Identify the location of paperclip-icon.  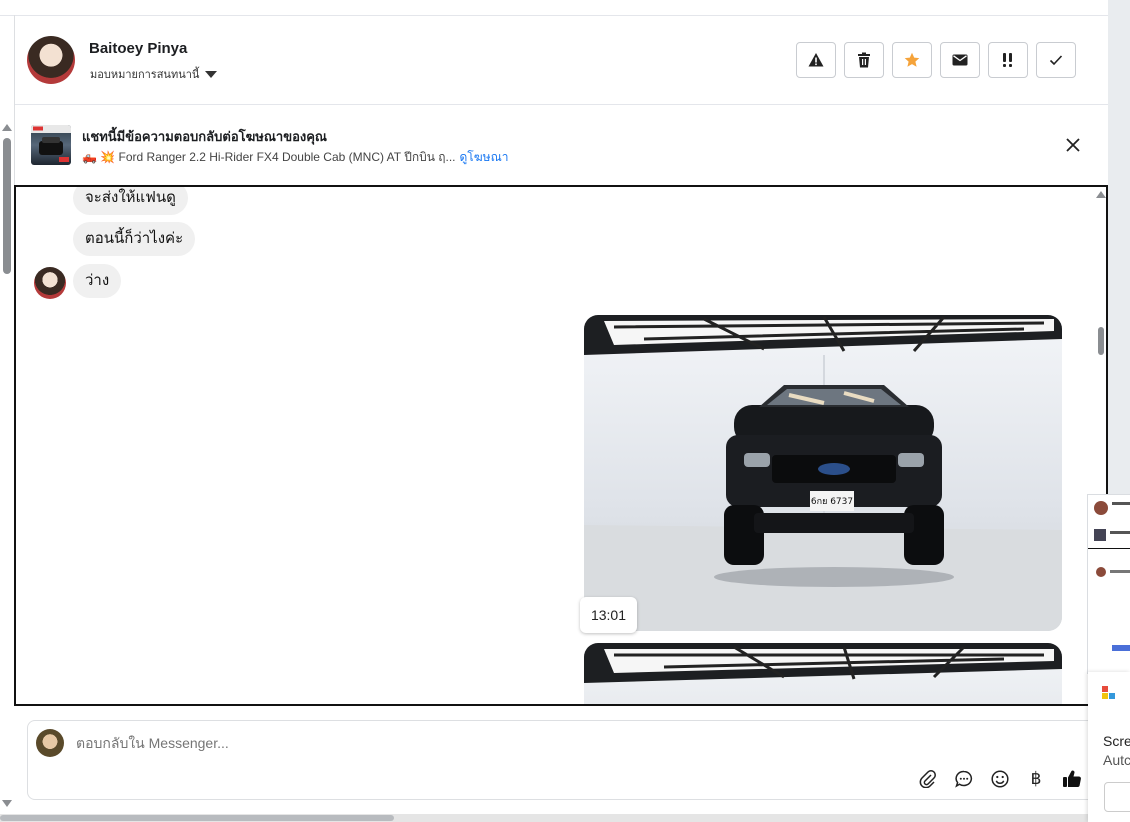
(927, 779).